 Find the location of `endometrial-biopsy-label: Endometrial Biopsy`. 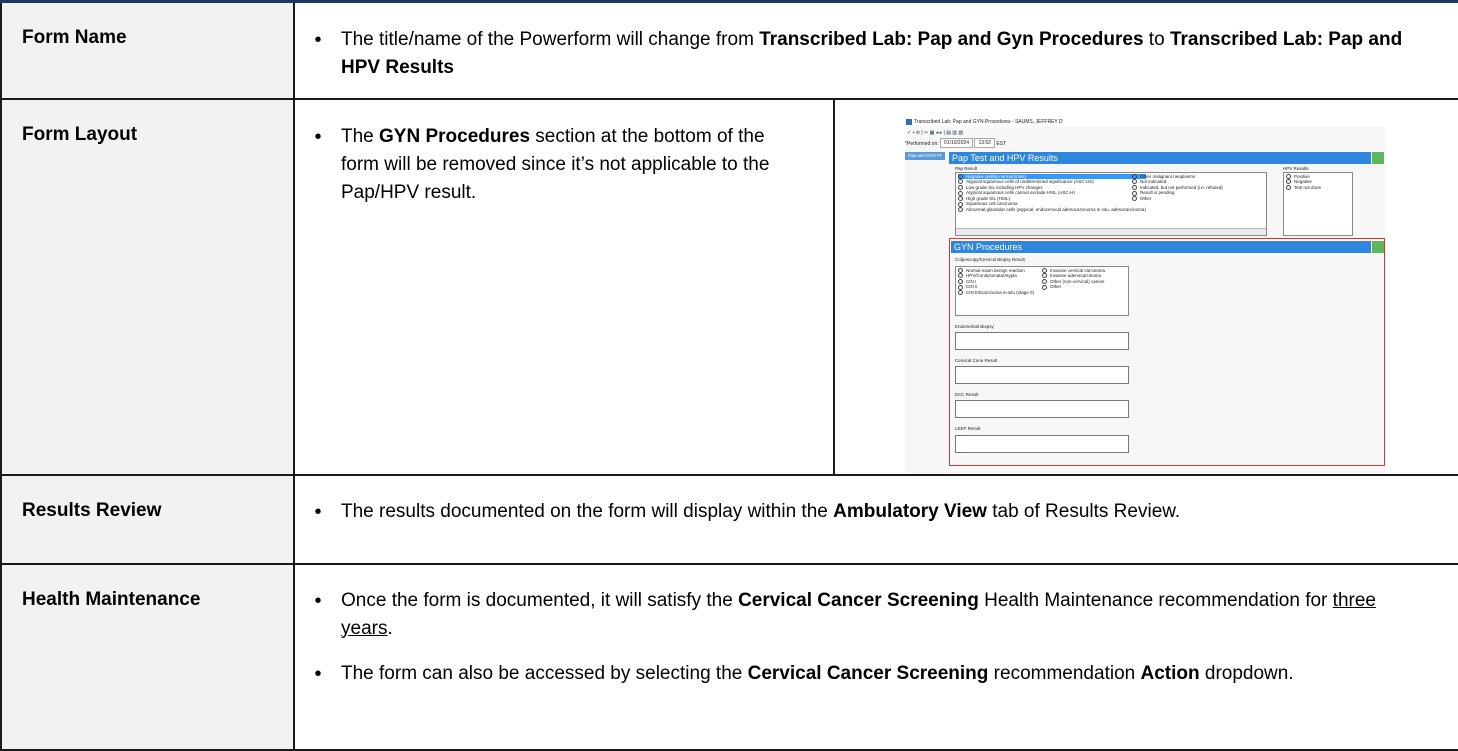

endometrial-biopsy-label: Endometrial Biopsy is located at coordinates (974, 326).